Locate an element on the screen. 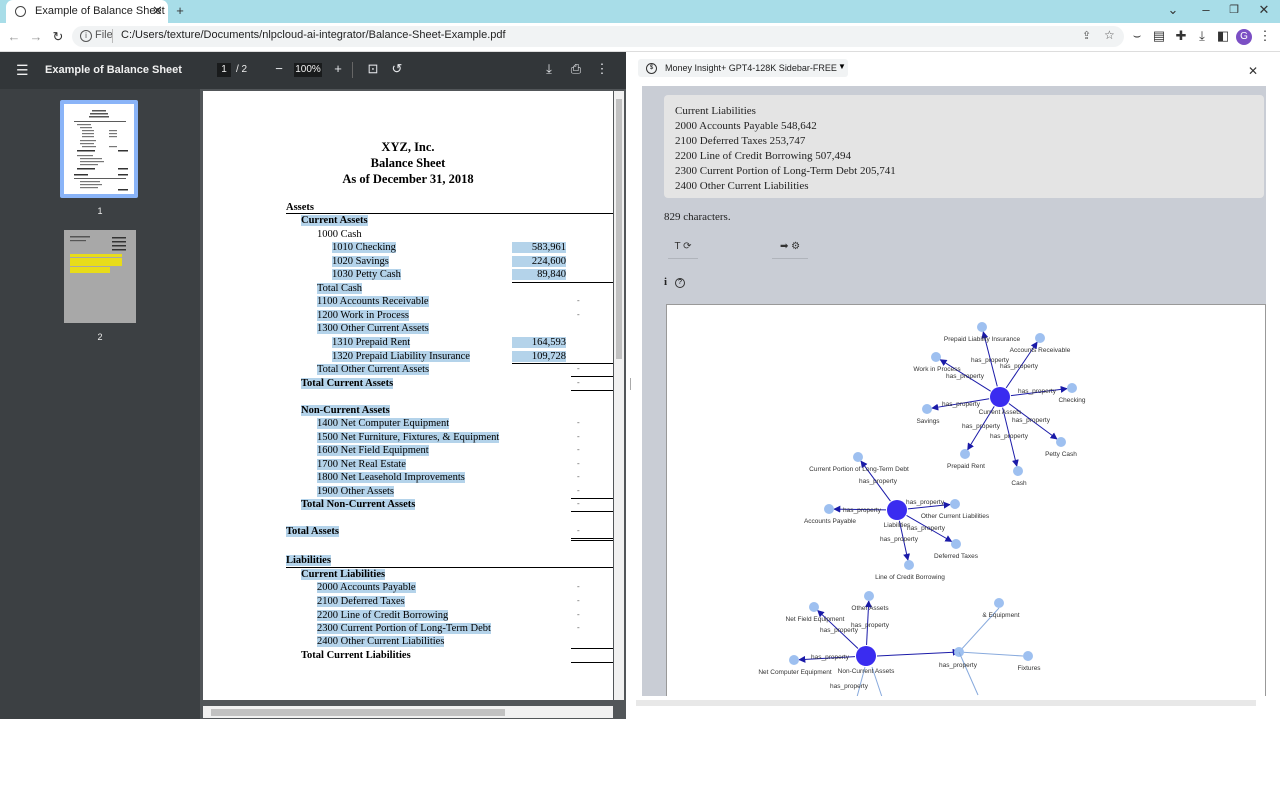  new-tab-button: + is located at coordinates (180, 11).